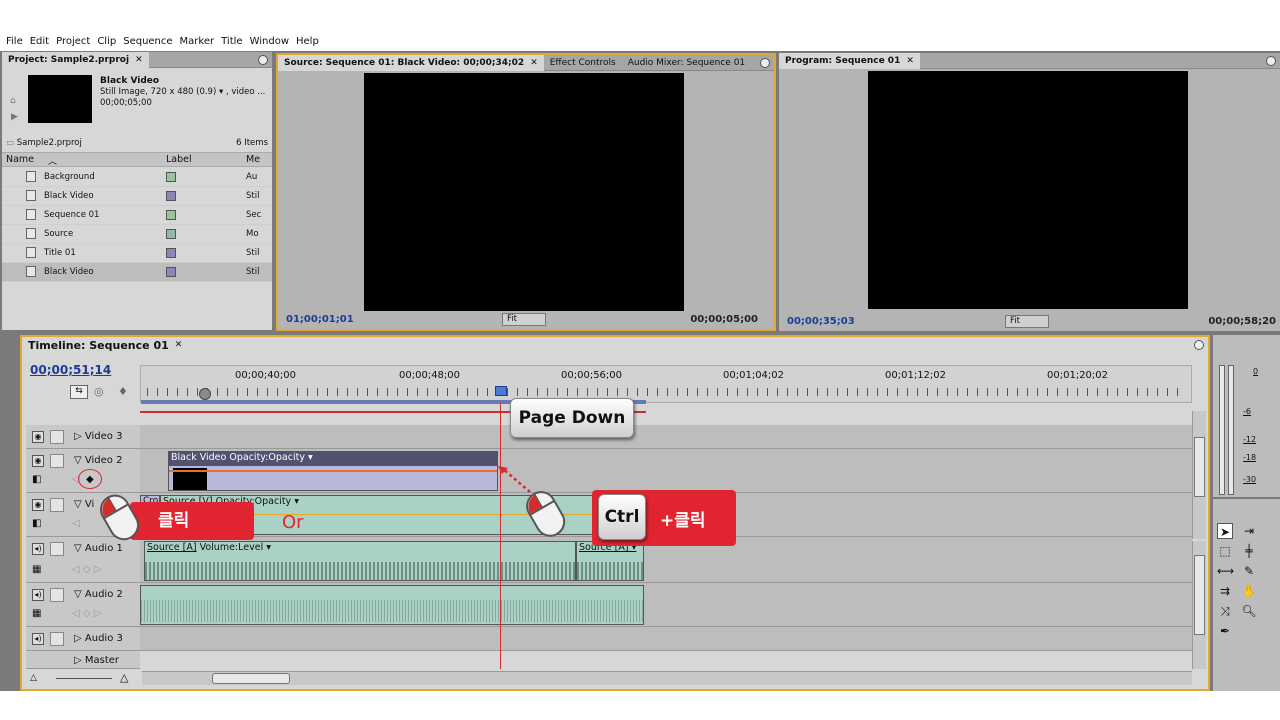  What do you see at coordinates (1249, 551) in the screenshot?
I see `rolling-edit-tool-icon: ╪` at bounding box center [1249, 551].